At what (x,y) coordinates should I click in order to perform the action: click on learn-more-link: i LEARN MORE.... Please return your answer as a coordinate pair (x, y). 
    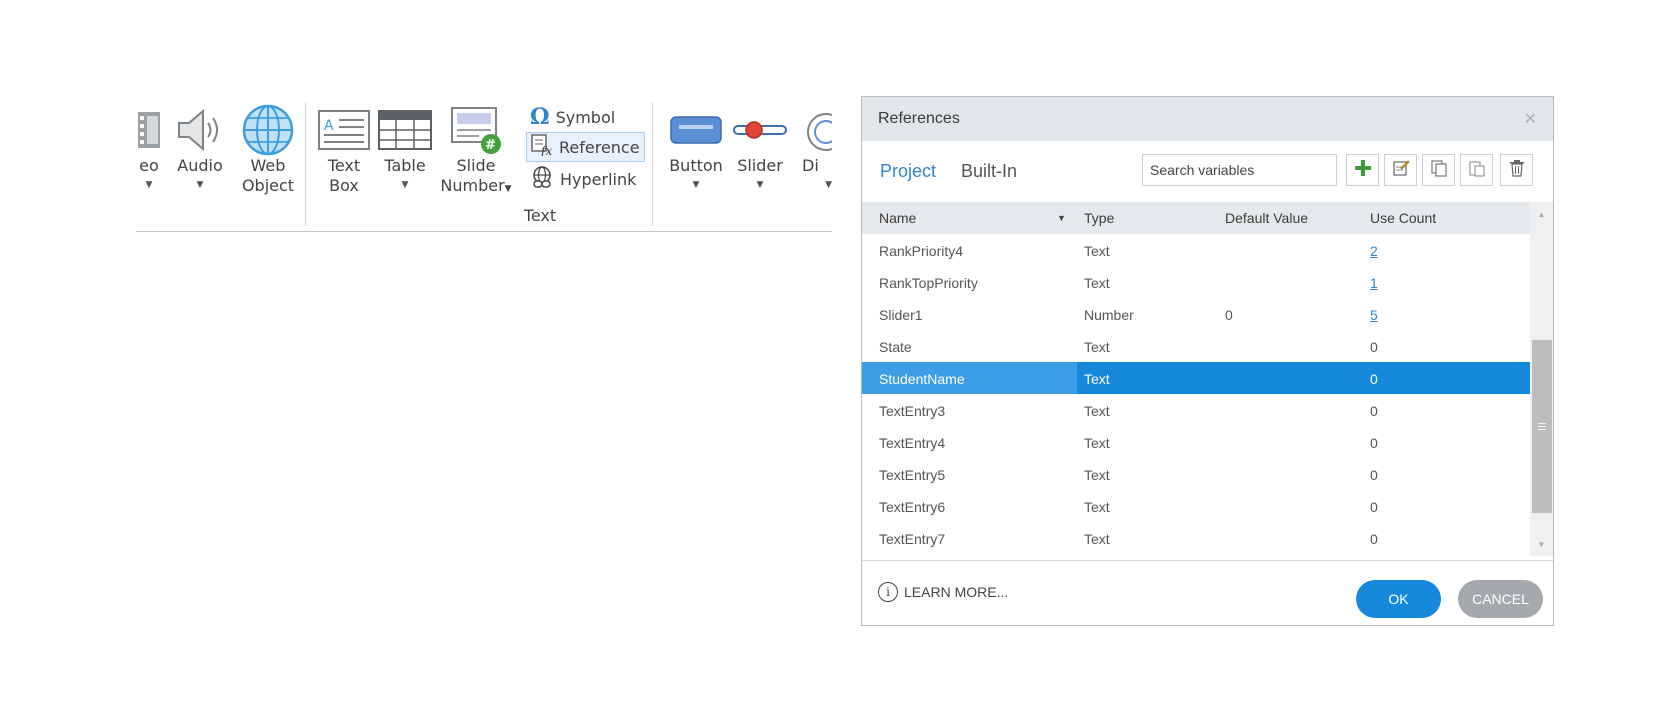
    Looking at the image, I should click on (943, 592).